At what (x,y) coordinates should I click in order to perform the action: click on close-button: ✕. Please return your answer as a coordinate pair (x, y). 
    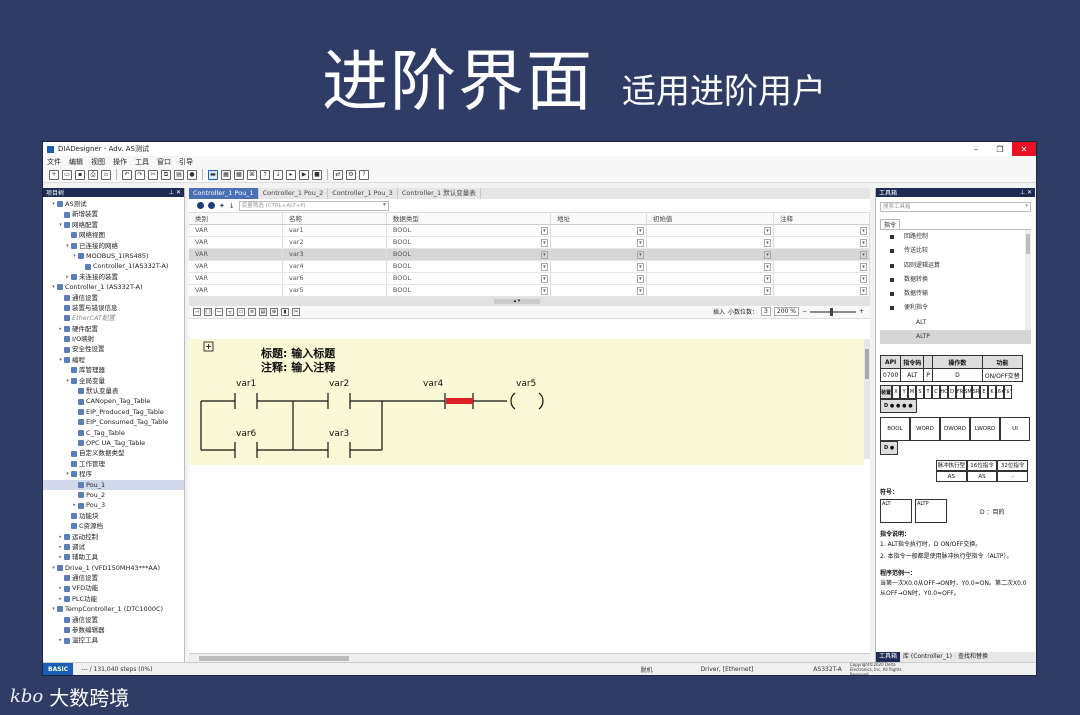
    Looking at the image, I should click on (1024, 149).